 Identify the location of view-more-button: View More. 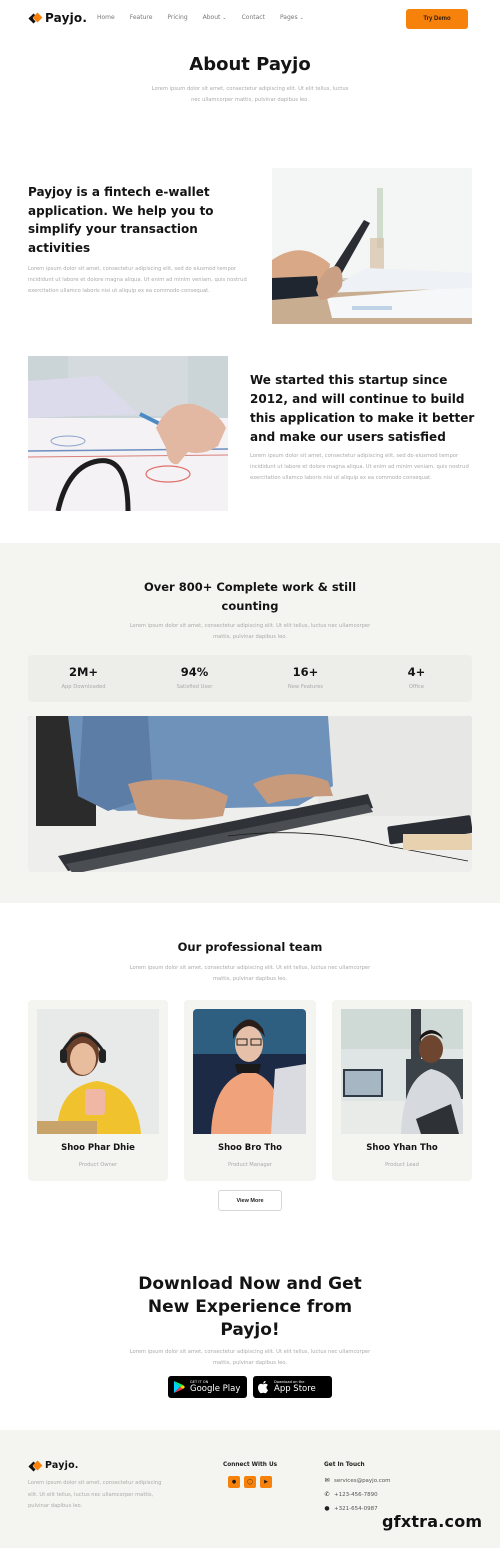
(250, 1200).